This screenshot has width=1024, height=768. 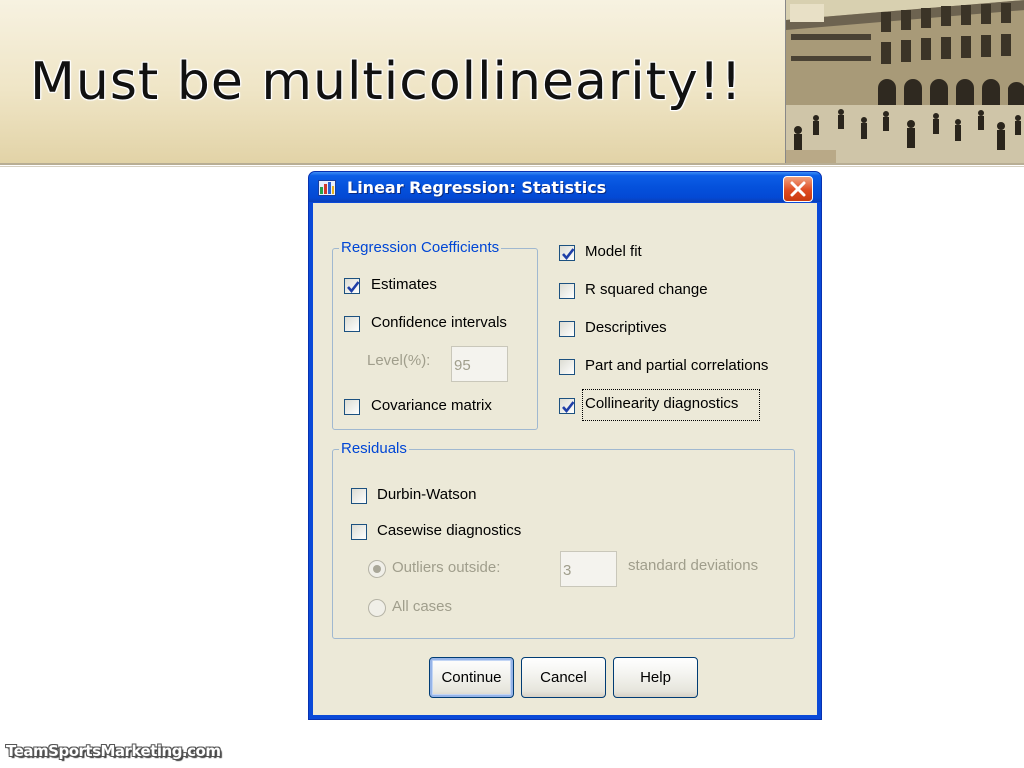 What do you see at coordinates (377, 569) in the screenshot?
I see `outliers-outside-radio` at bounding box center [377, 569].